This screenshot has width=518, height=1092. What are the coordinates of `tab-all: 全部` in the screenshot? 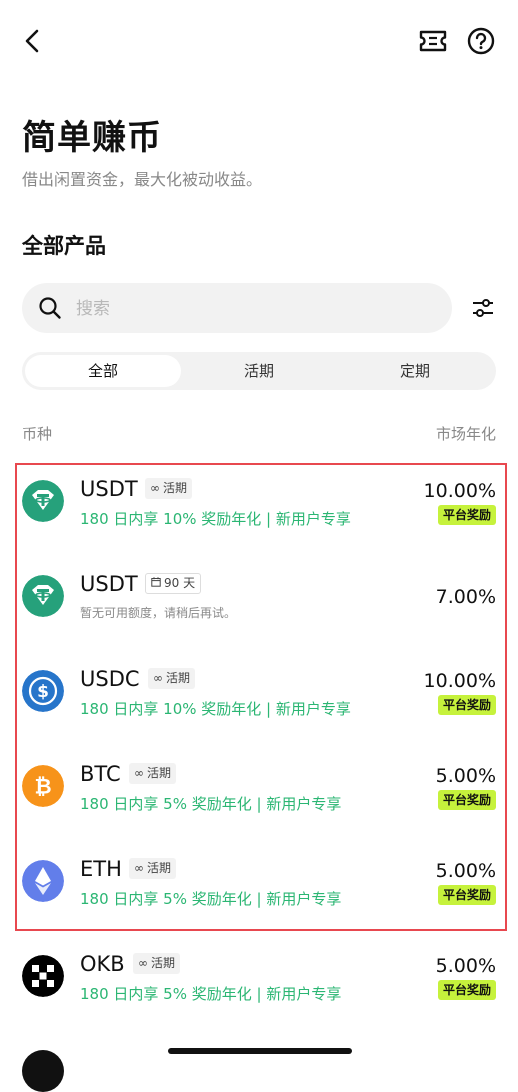 It's located at (103, 371).